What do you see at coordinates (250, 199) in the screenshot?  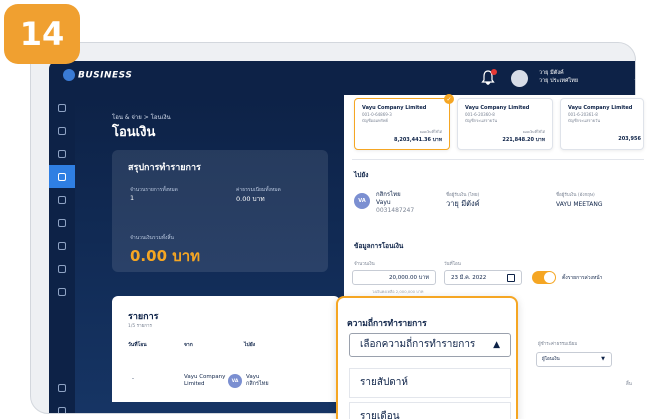 I see `fee-value: 0.00 บาท` at bounding box center [250, 199].